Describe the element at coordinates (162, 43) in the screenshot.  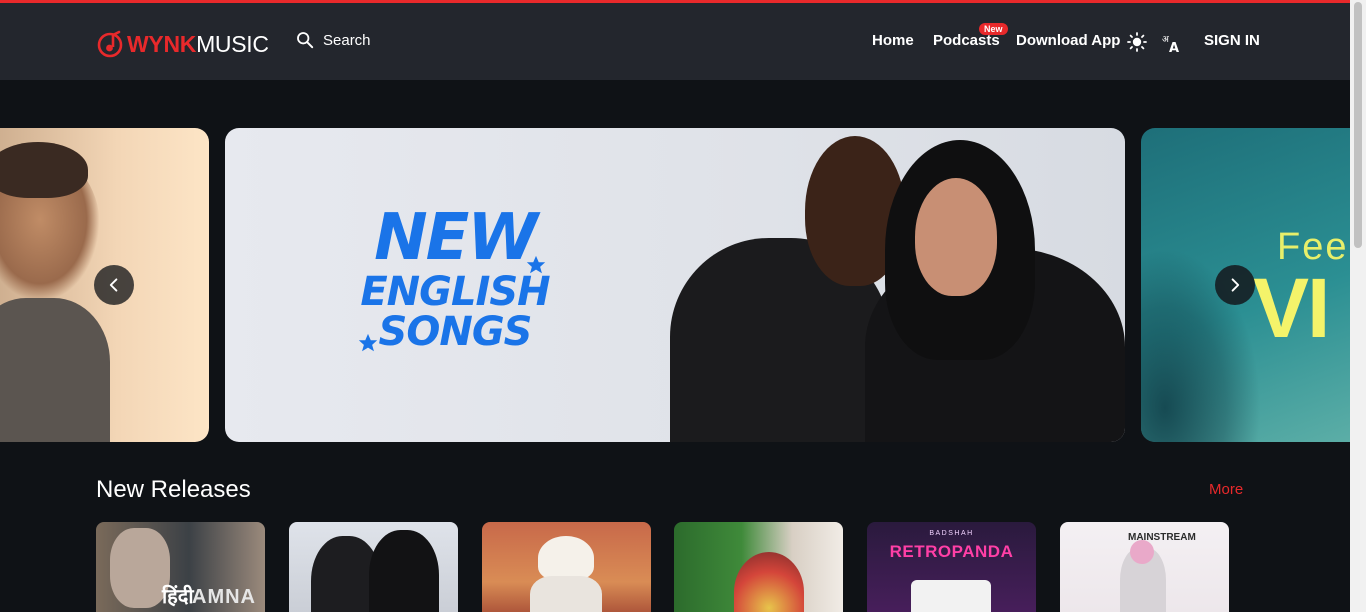
I see `logo-text-strong: WYNK` at that location.